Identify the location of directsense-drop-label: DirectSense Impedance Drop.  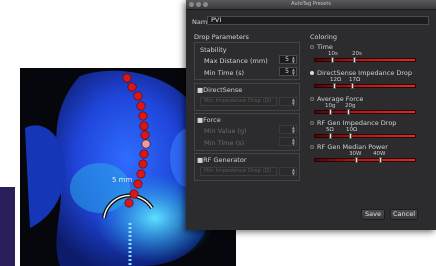
(365, 73).